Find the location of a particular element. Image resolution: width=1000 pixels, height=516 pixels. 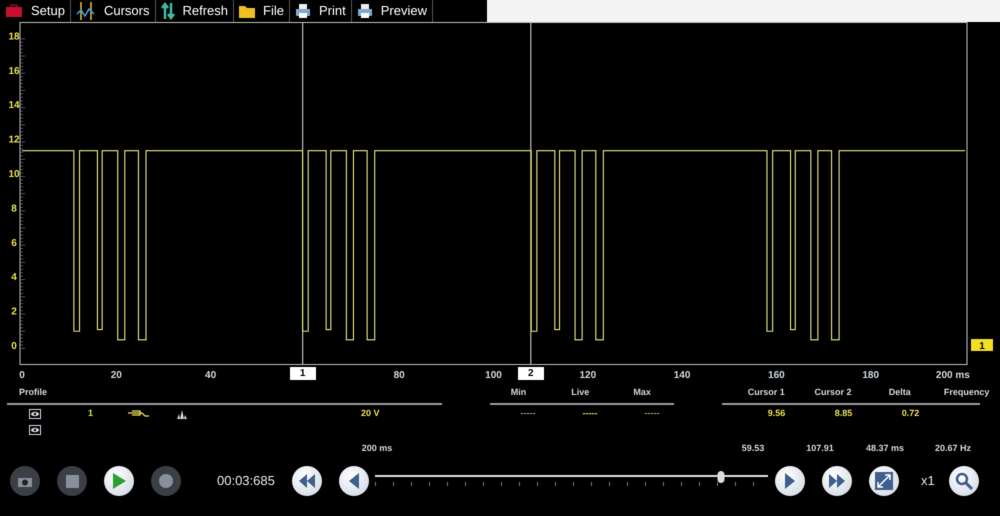

x-axis-label: 0 is located at coordinates (22, 376).